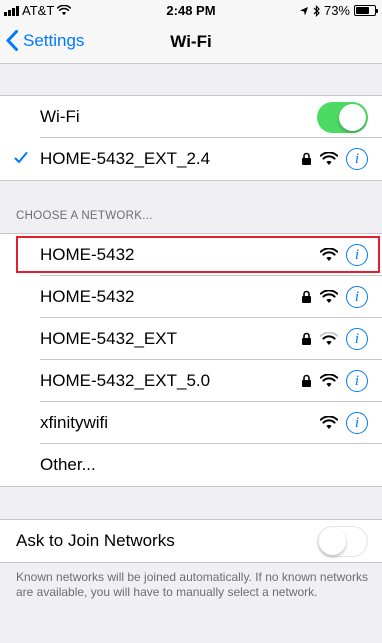 The image size is (382, 643). What do you see at coordinates (191, 117) in the screenshot?
I see `wifi-toggle-row: Wi-Fi` at bounding box center [191, 117].